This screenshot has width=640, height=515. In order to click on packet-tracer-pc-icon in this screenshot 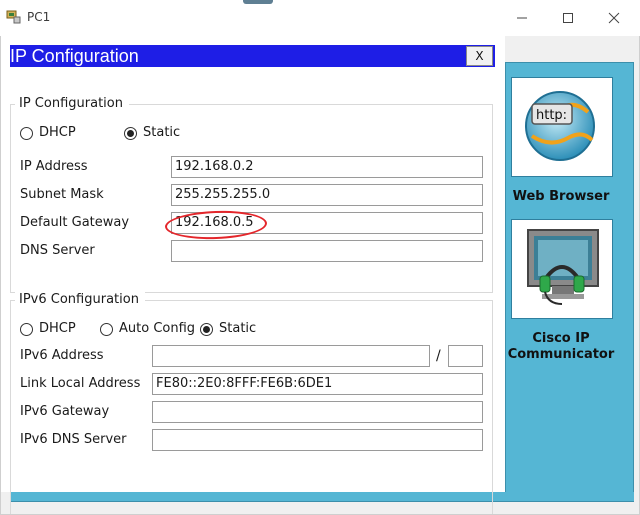, I will do `click(13, 17)`.